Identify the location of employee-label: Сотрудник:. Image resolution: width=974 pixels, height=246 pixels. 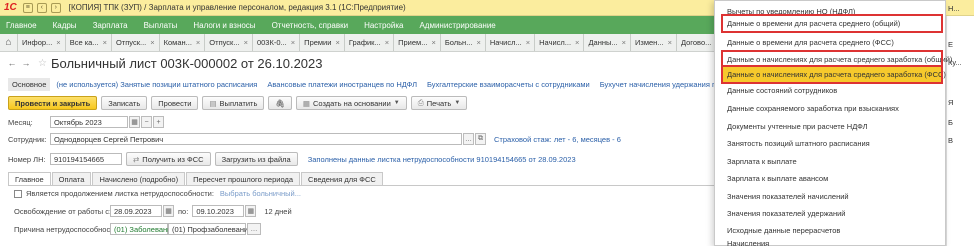
(27, 139).